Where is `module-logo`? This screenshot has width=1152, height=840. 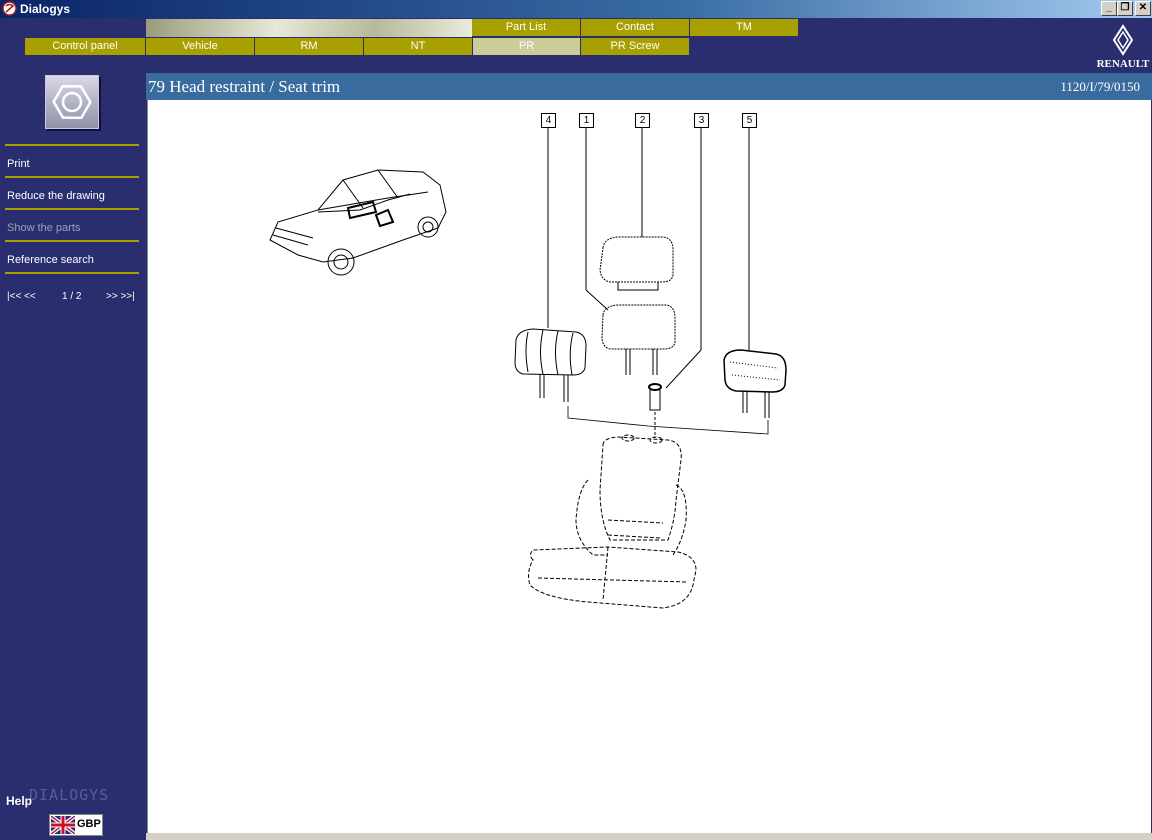
module-logo is located at coordinates (72, 102).